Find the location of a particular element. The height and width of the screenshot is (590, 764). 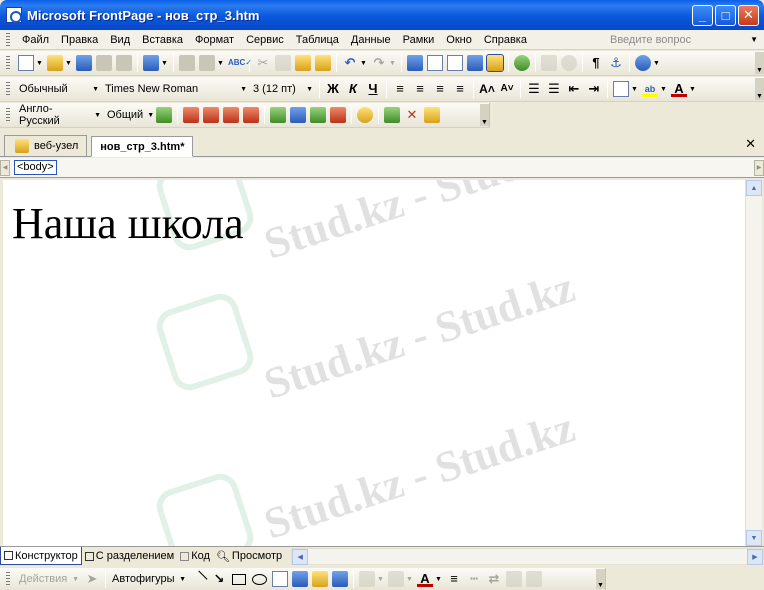

help-icon is located at coordinates (643, 63).